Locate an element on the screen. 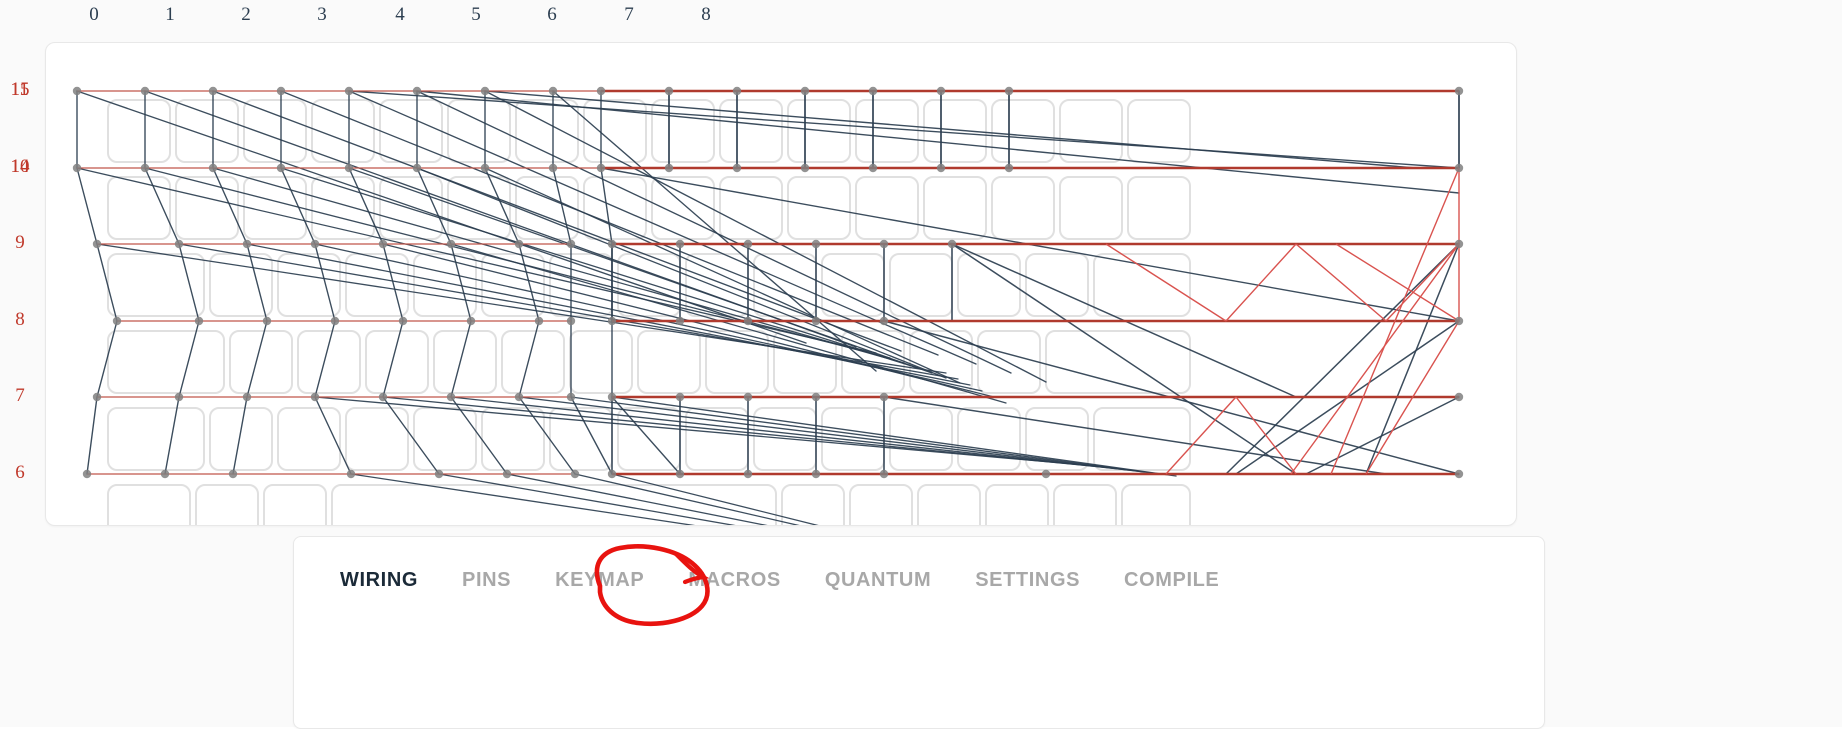 The height and width of the screenshot is (729, 1842). tab-compile: COMPILE is located at coordinates (1171, 580).